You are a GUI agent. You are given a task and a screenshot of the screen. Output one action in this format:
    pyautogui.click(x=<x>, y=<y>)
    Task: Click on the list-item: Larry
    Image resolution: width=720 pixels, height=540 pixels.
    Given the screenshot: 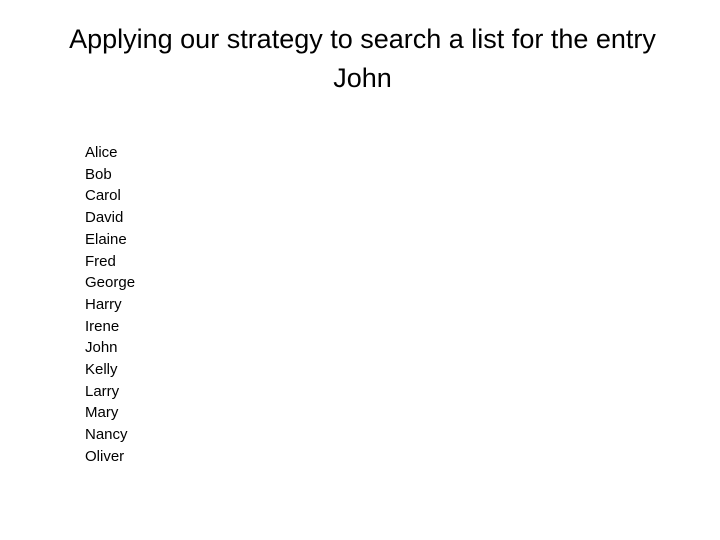 What is the action you would take?
    pyautogui.click(x=102, y=391)
    